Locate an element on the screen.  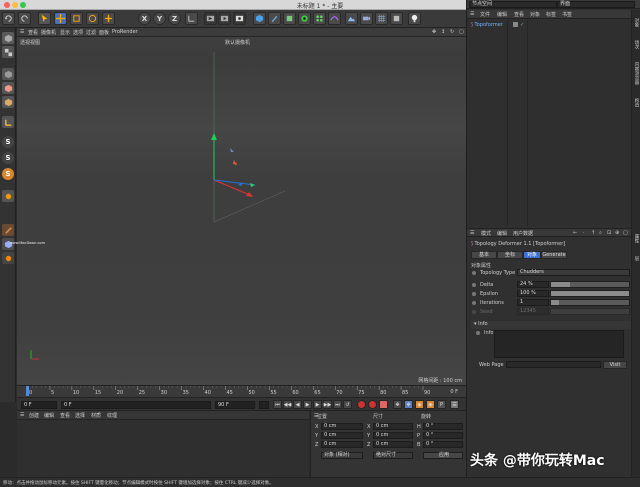
render-settings-icon is located at coordinates (239, 18).